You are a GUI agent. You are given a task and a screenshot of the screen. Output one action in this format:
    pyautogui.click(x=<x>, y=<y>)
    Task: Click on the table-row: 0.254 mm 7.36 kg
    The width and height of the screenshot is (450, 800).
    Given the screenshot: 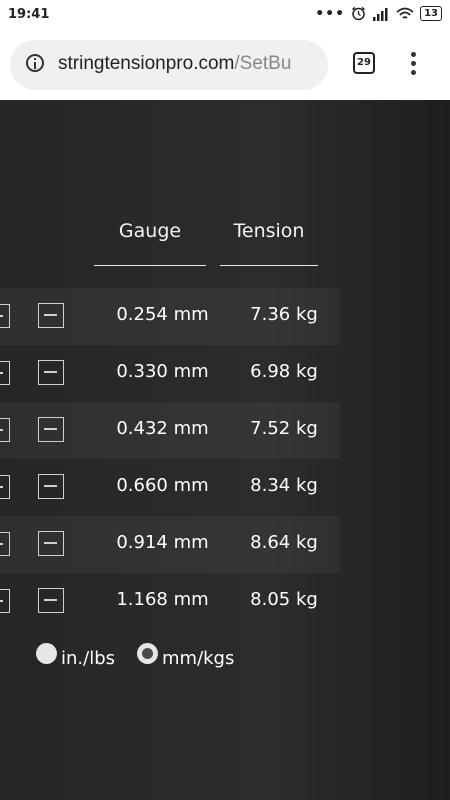 What is the action you would take?
    pyautogui.click(x=170, y=316)
    